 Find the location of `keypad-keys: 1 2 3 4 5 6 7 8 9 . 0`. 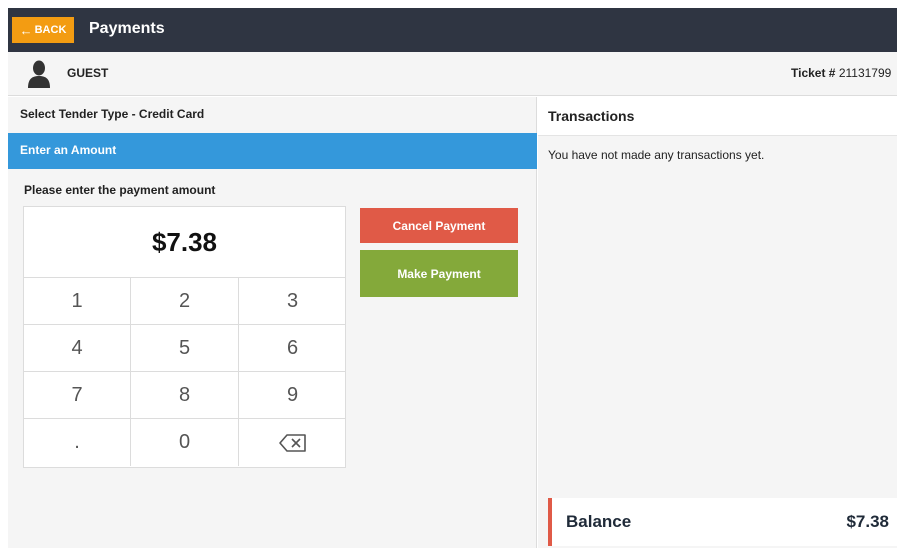

keypad-keys: 1 2 3 4 5 6 7 8 9 . 0 is located at coordinates (185, 372).